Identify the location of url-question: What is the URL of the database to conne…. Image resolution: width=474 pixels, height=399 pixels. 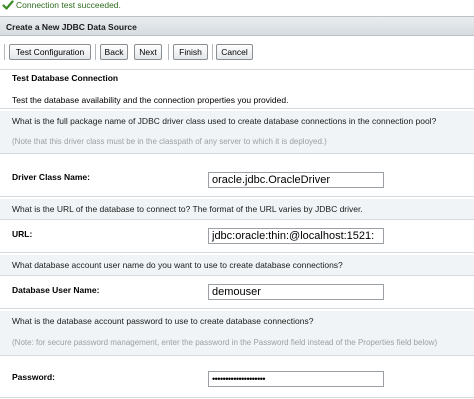
(187, 209).